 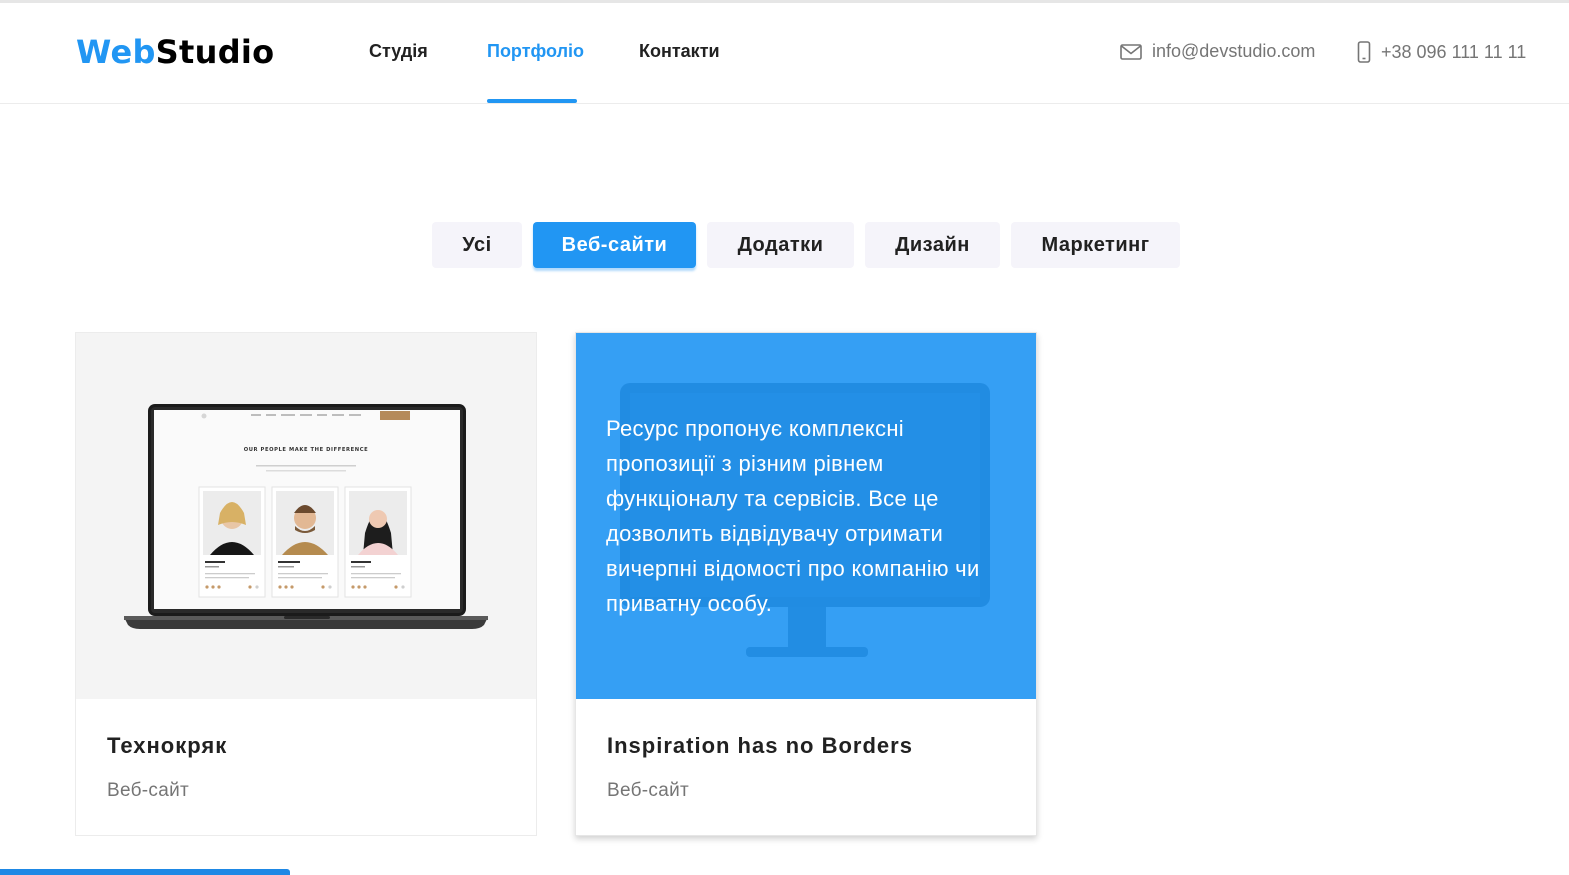 What do you see at coordinates (167, 745) in the screenshot?
I see `card-title: Технокряк` at bounding box center [167, 745].